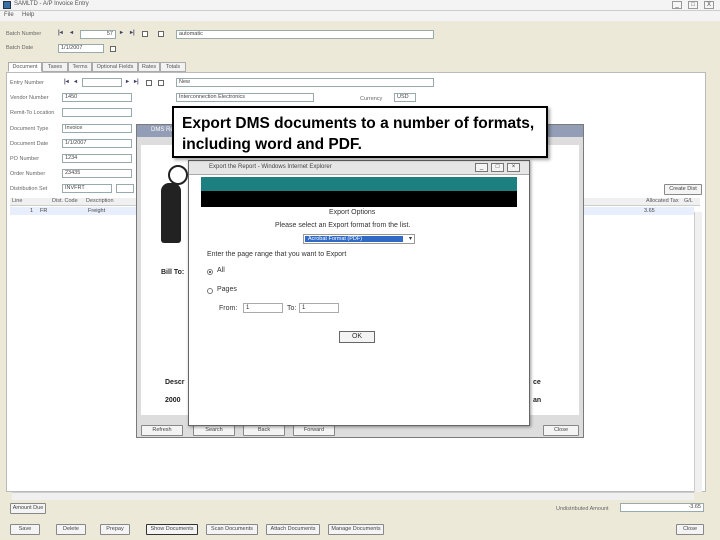 The width and height of the screenshot is (720, 540). Describe the element at coordinates (232, 529) in the screenshot. I see `scan-documents-button: Scan Documents` at that location.